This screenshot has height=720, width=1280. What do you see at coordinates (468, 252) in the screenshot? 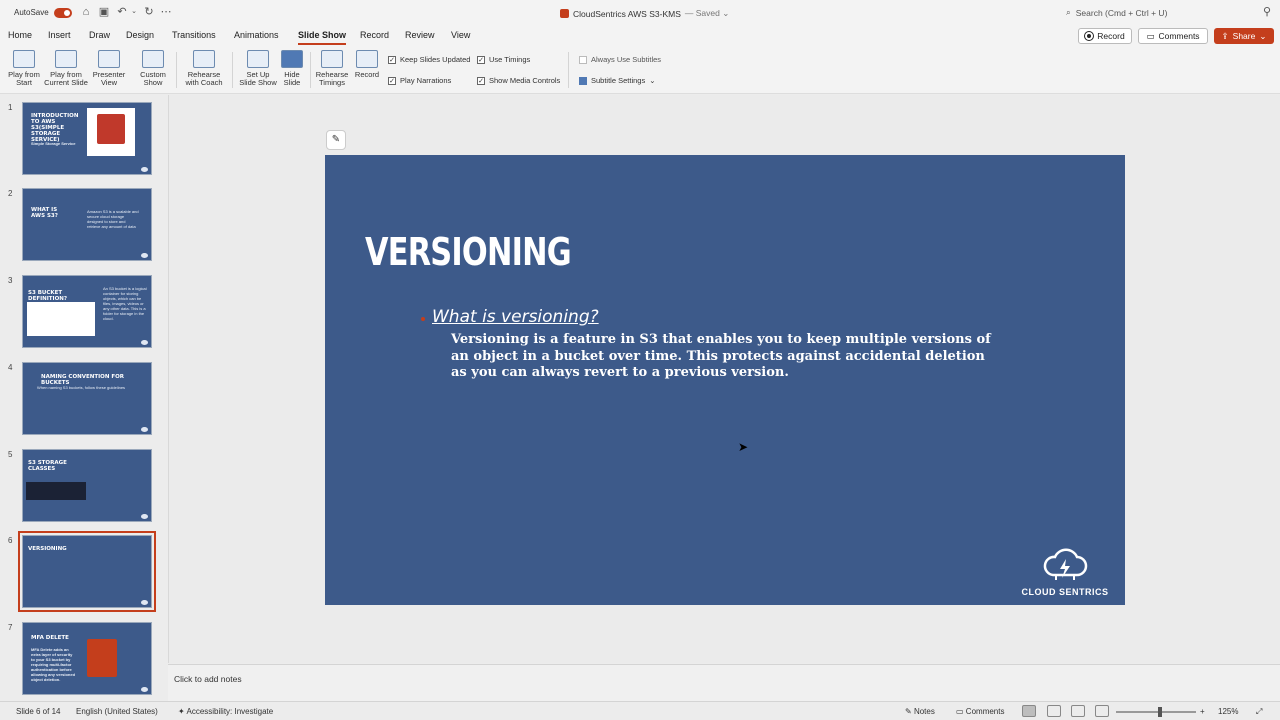
I see `slide-title: VERSIONING` at bounding box center [468, 252].